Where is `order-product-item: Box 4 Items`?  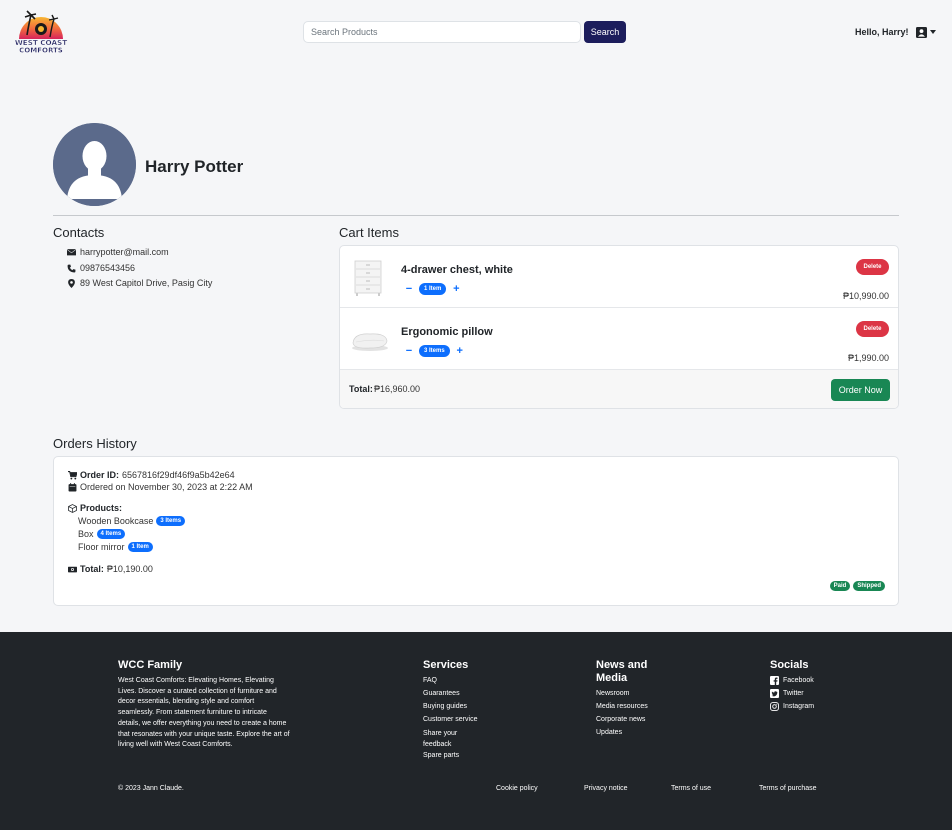 order-product-item: Box 4 Items is located at coordinates (102, 534).